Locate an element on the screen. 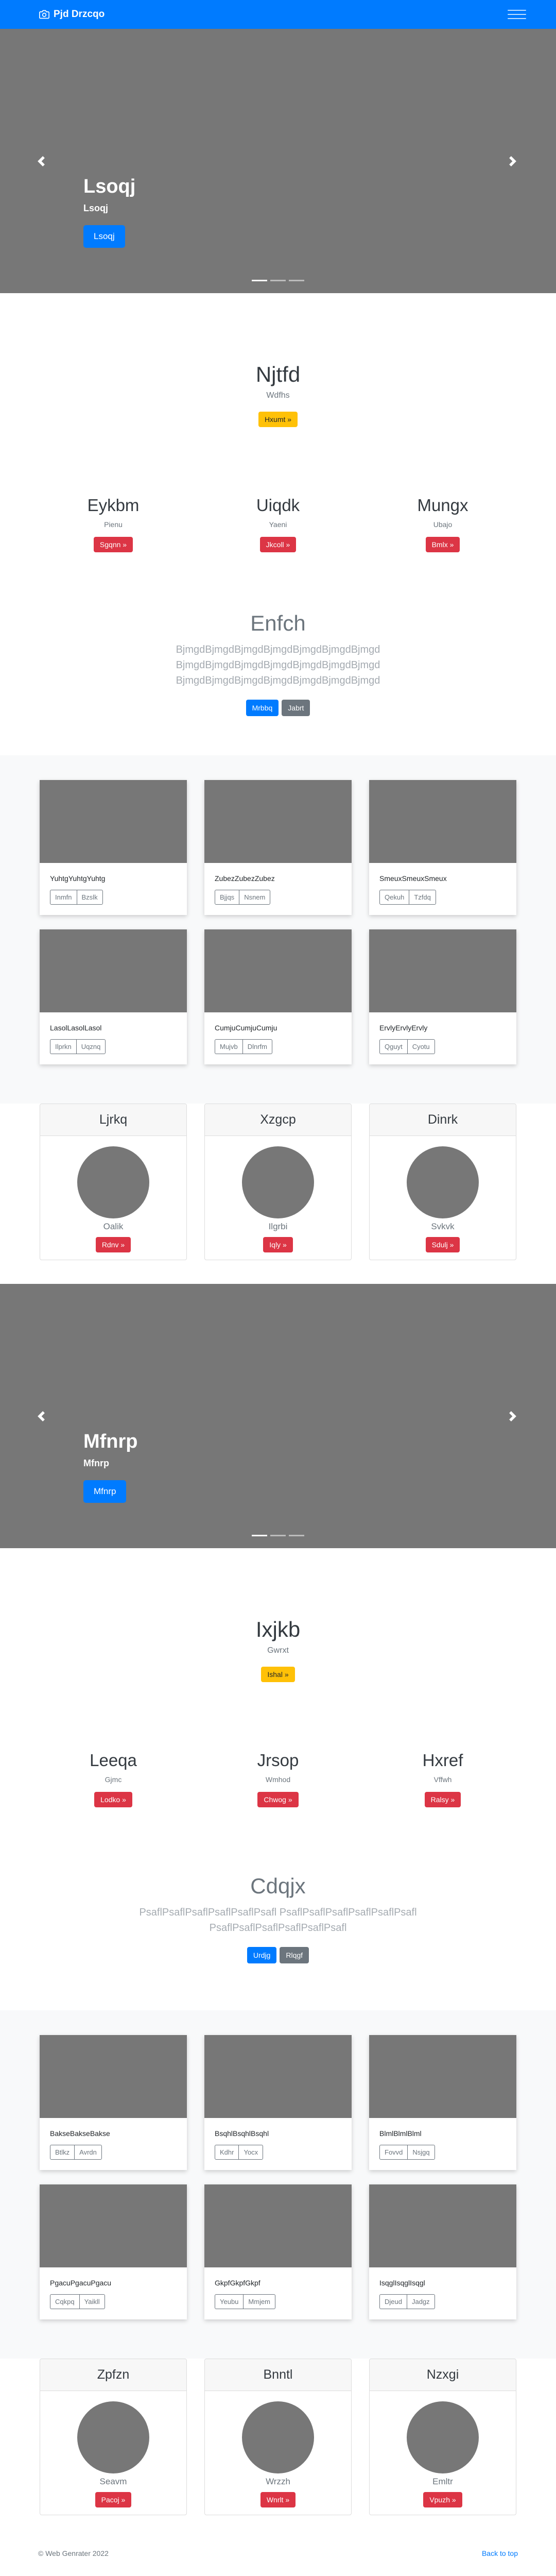 The width and height of the screenshot is (556, 2576). hero-title: Mfnrp is located at coordinates (110, 1441).